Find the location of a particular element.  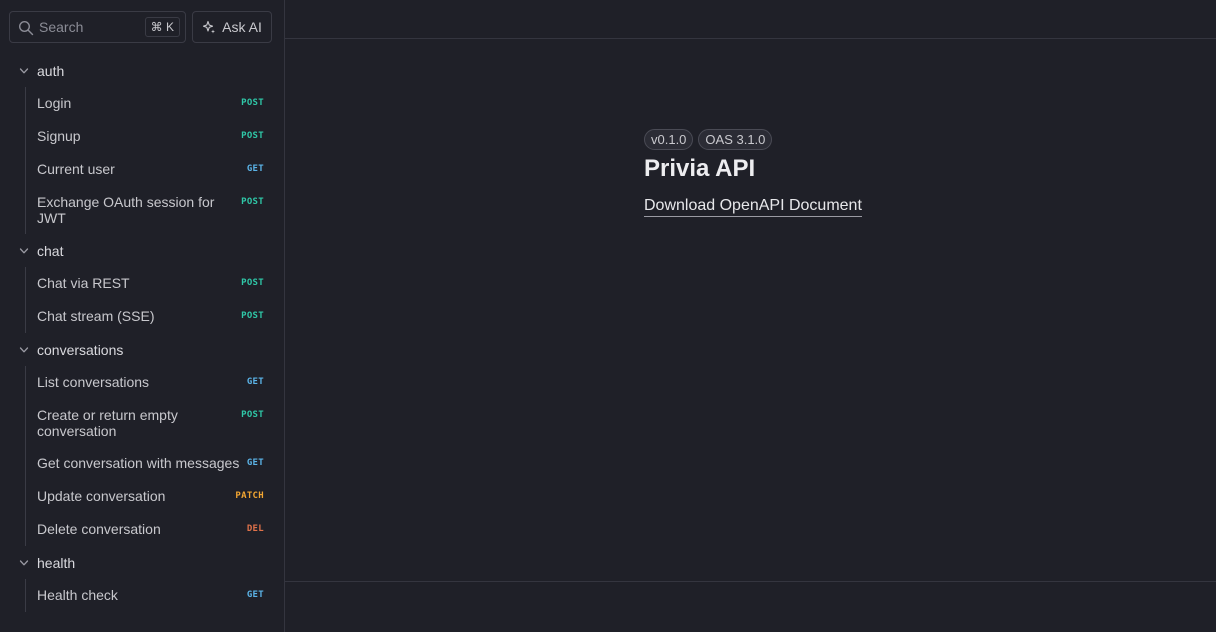

group-header-chat: chat is located at coordinates (142, 250).